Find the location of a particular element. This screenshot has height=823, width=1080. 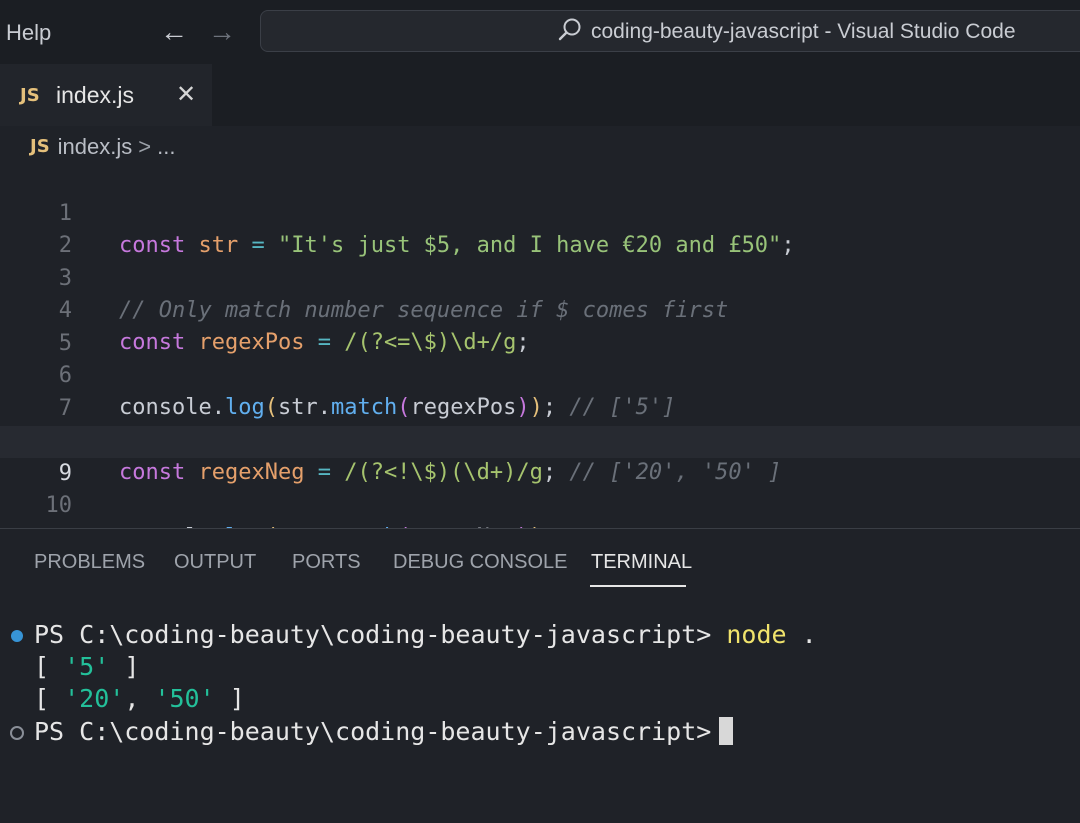

code-line: 7 is located at coordinates (540, 391).